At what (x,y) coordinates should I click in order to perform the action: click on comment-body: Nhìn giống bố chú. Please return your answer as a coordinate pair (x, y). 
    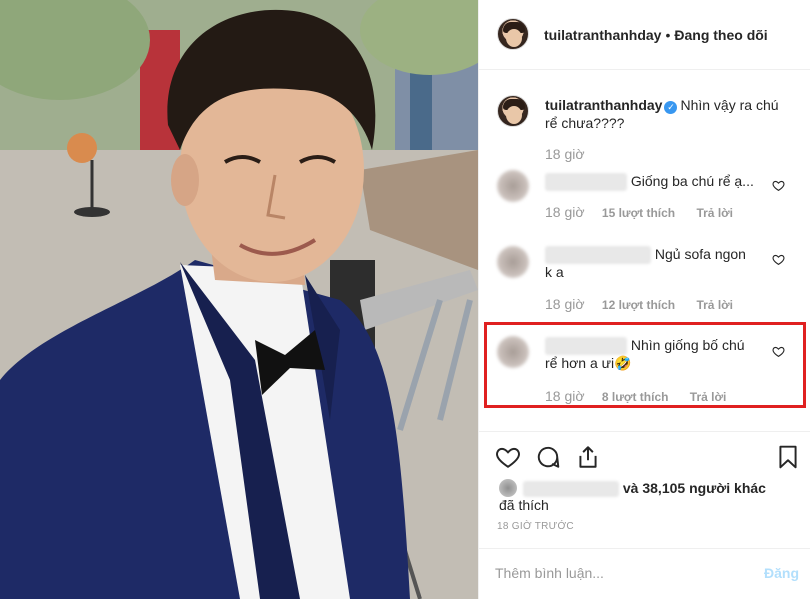
    Looking at the image, I should click on (645, 346).